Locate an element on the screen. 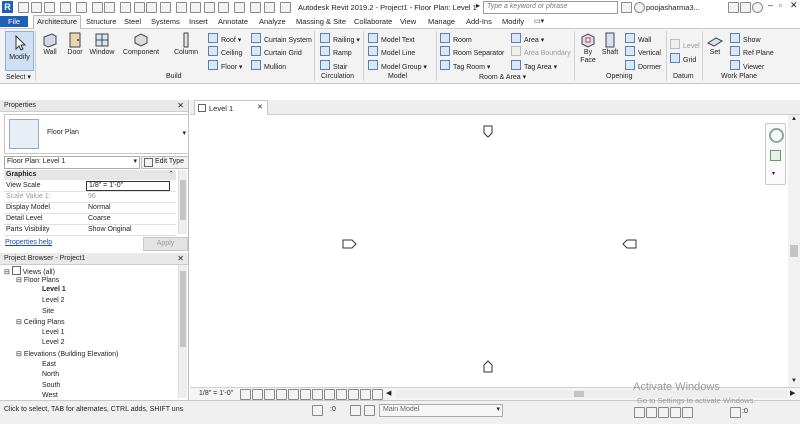 Image resolution: width=800 pixels, height=424 pixels. shaft-button: Shaft is located at coordinates (610, 43).